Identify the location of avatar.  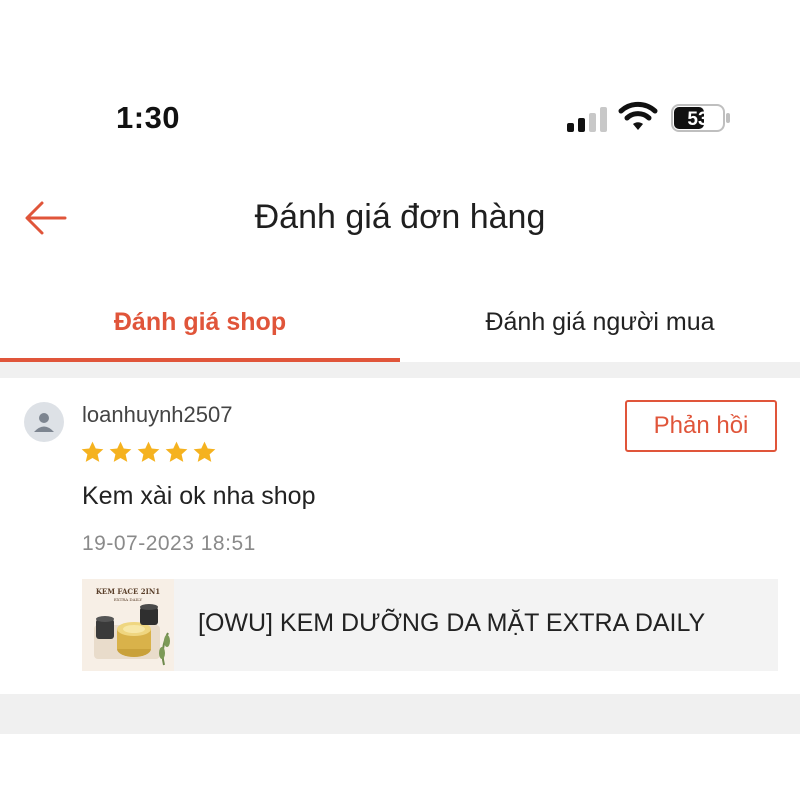
(44, 422).